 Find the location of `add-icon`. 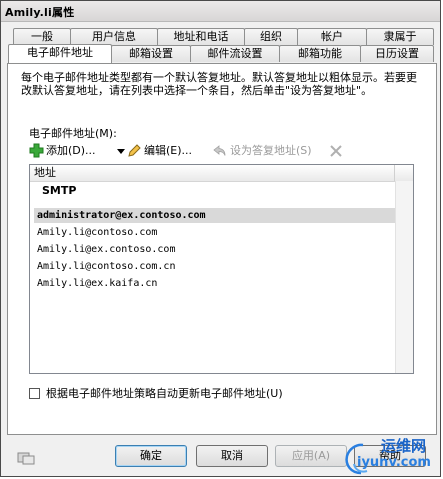

add-icon is located at coordinates (36, 150).